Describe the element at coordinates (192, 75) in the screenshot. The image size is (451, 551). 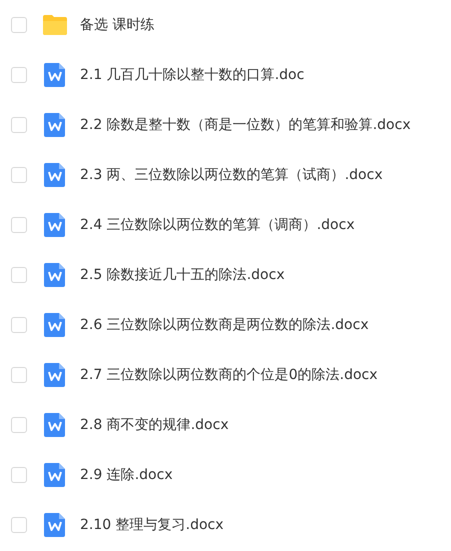
I see `file-name: 2.1 几百几十除以整十数的口算.doc` at that location.